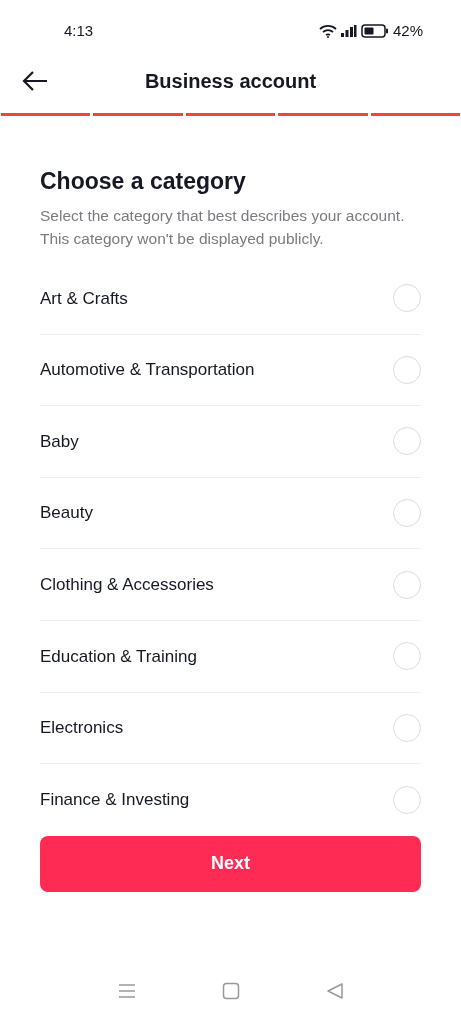  Describe the element at coordinates (230, 370) in the screenshot. I see `category-option: Automotive & Transportation` at that location.